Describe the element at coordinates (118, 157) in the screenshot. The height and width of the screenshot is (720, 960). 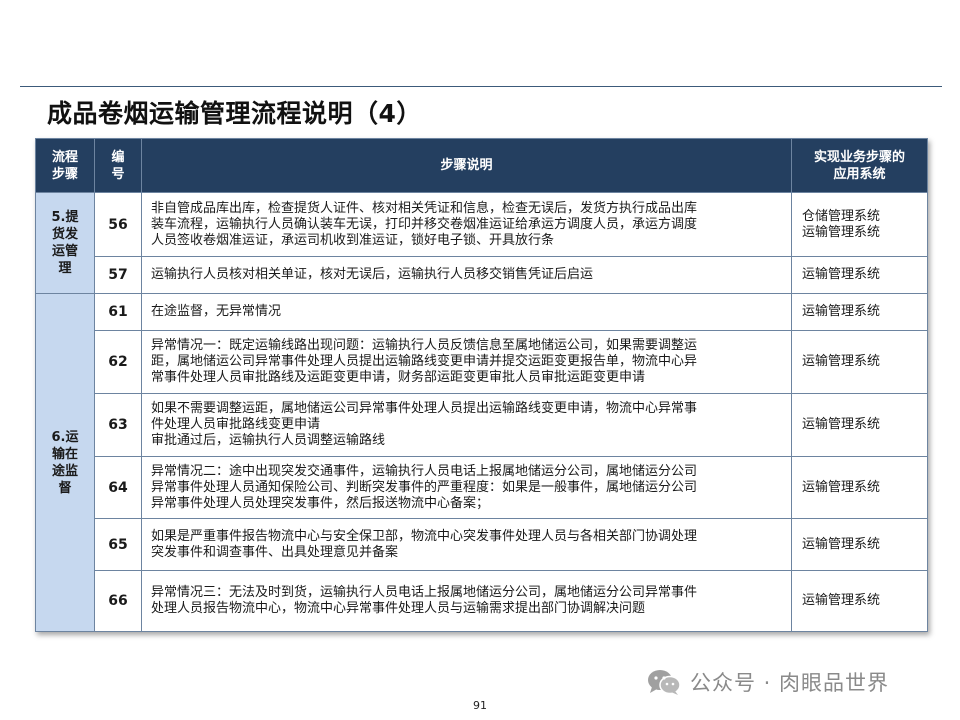
I see `header-number-line: 编` at that location.